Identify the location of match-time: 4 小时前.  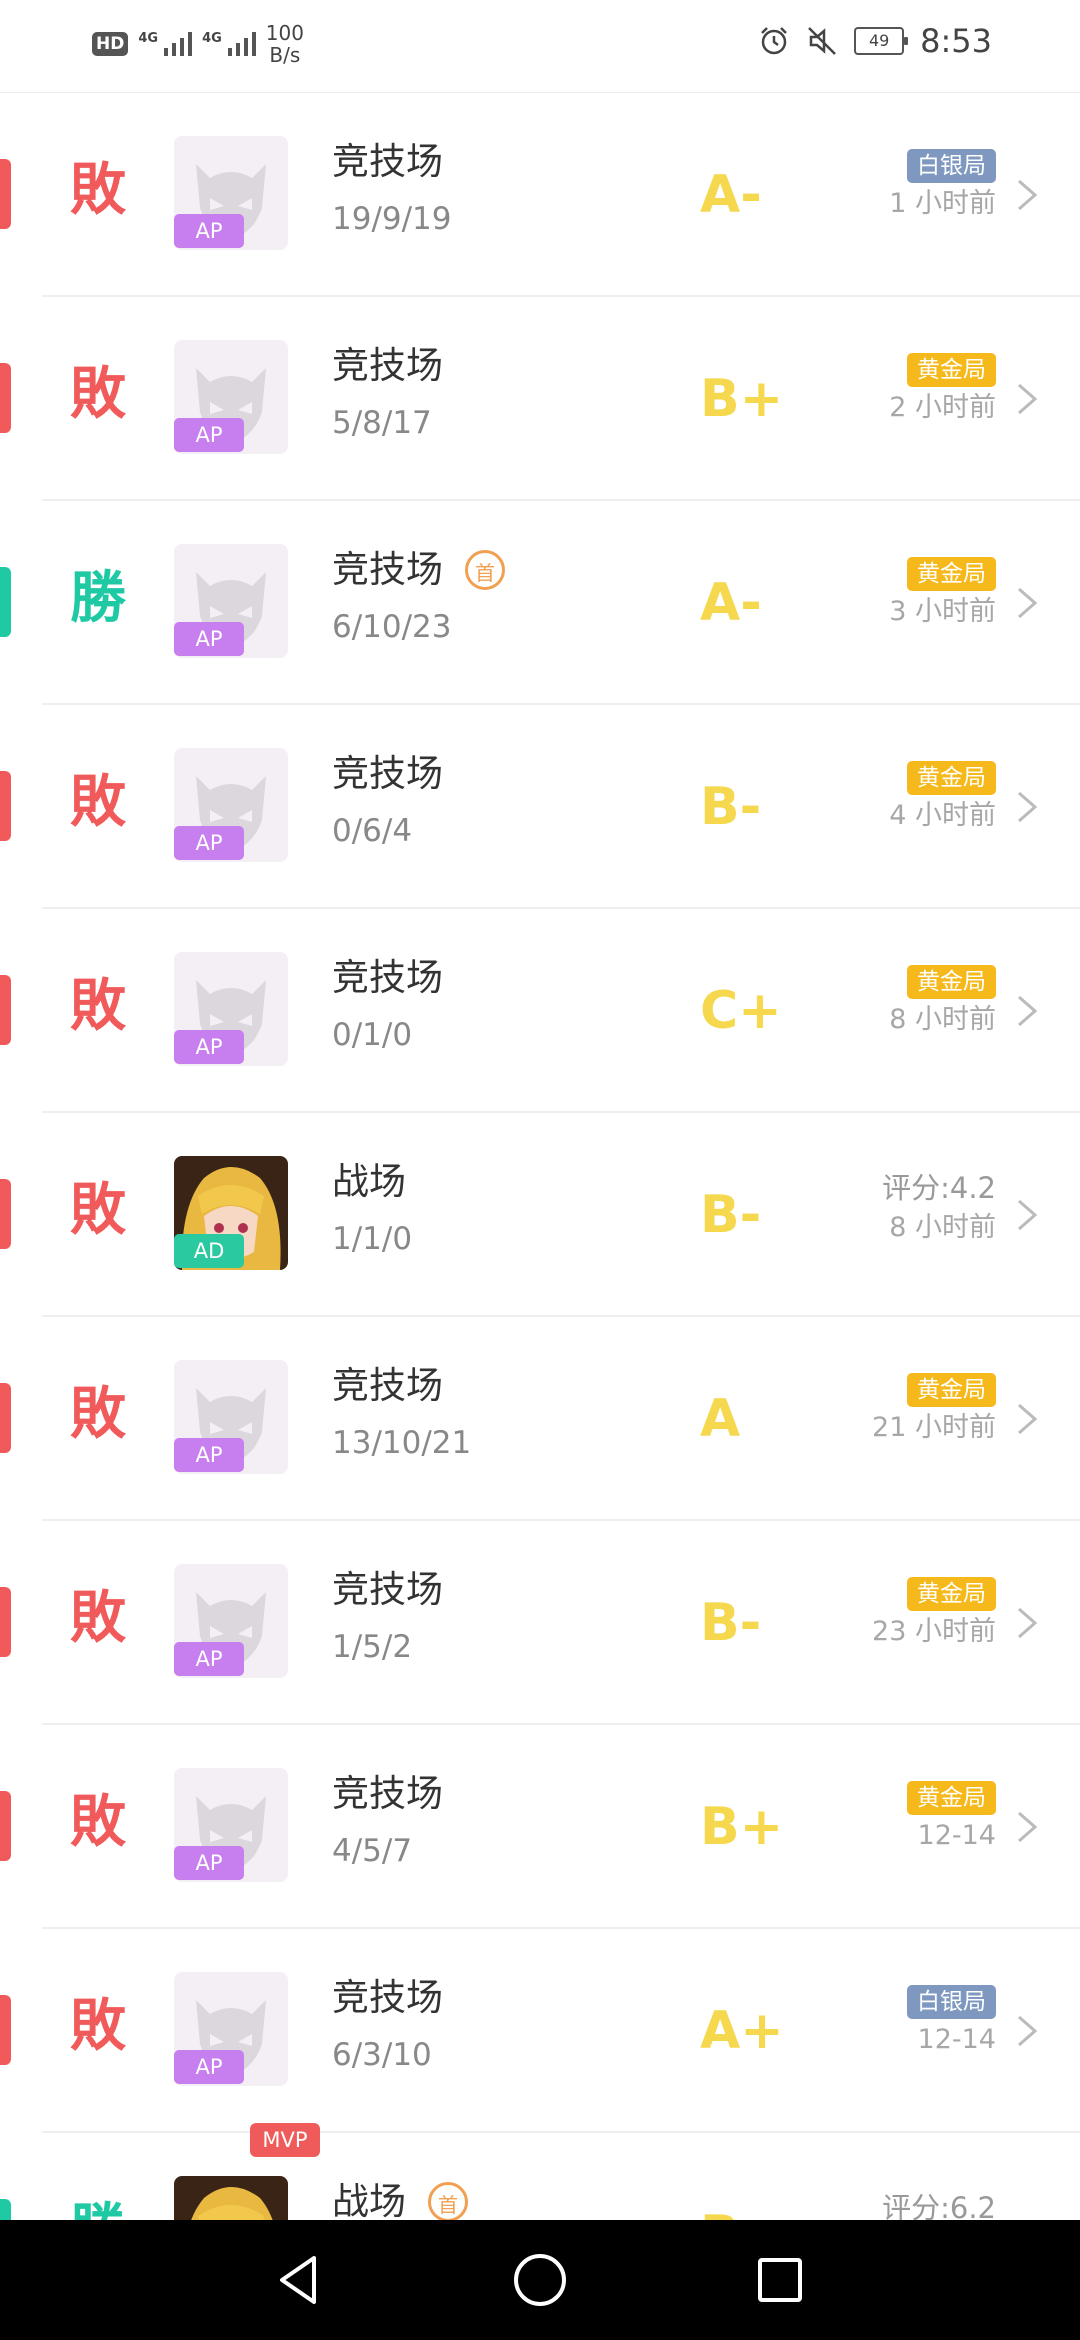
(942, 815).